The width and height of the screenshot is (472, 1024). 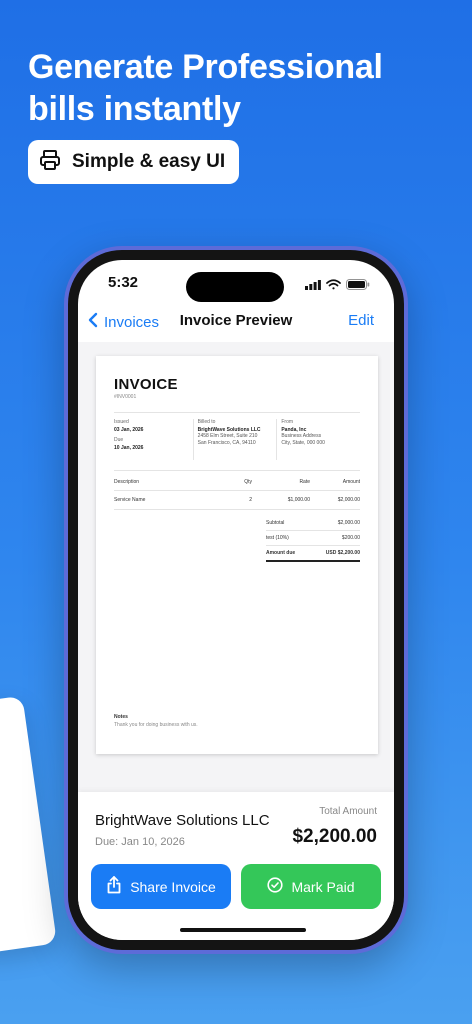 What do you see at coordinates (287, 422) in the screenshot?
I see `from-label: From` at bounding box center [287, 422].